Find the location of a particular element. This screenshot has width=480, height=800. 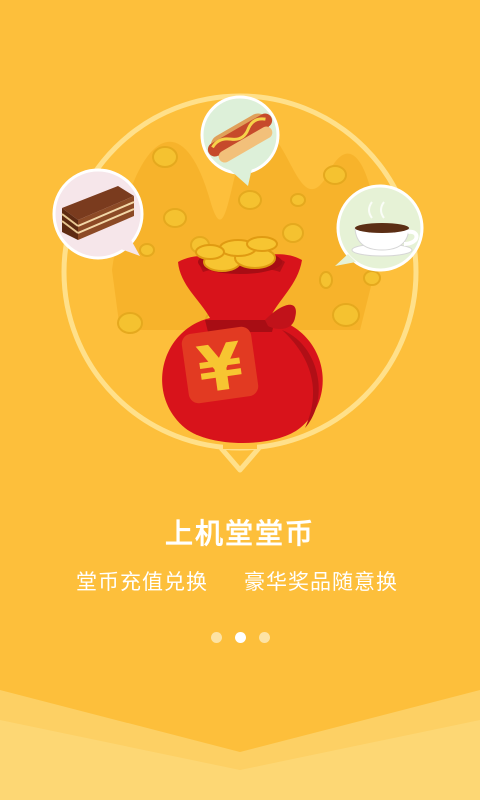

page-indicator is located at coordinates (240, 637).